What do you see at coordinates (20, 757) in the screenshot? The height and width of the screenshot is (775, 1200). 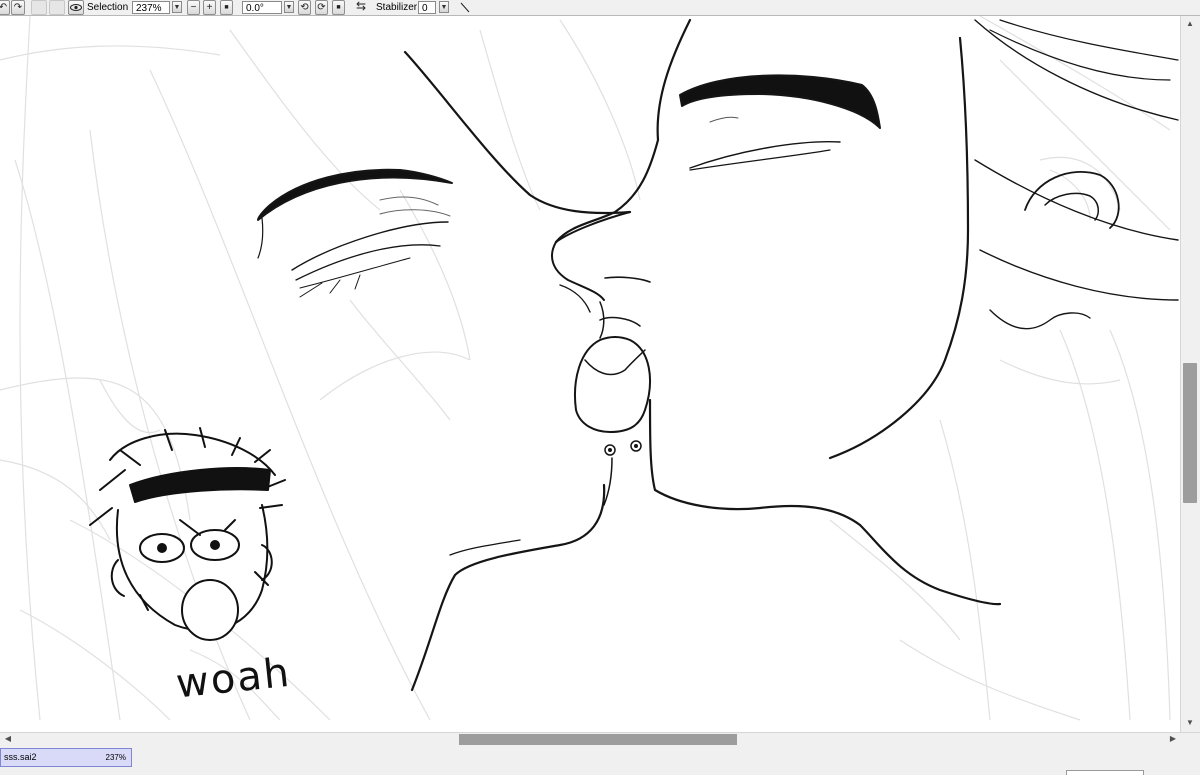 I see `file-tab-name: sss.sai2` at bounding box center [20, 757].